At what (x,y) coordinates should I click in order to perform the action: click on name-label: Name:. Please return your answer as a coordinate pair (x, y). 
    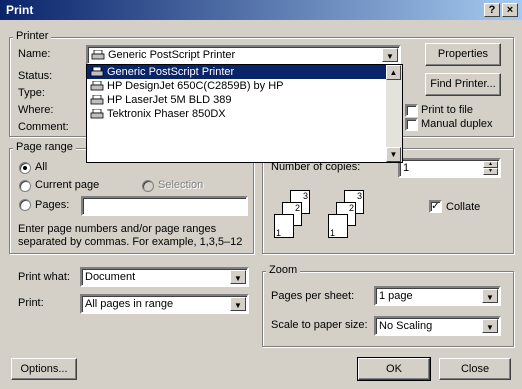
    Looking at the image, I should click on (34, 54).